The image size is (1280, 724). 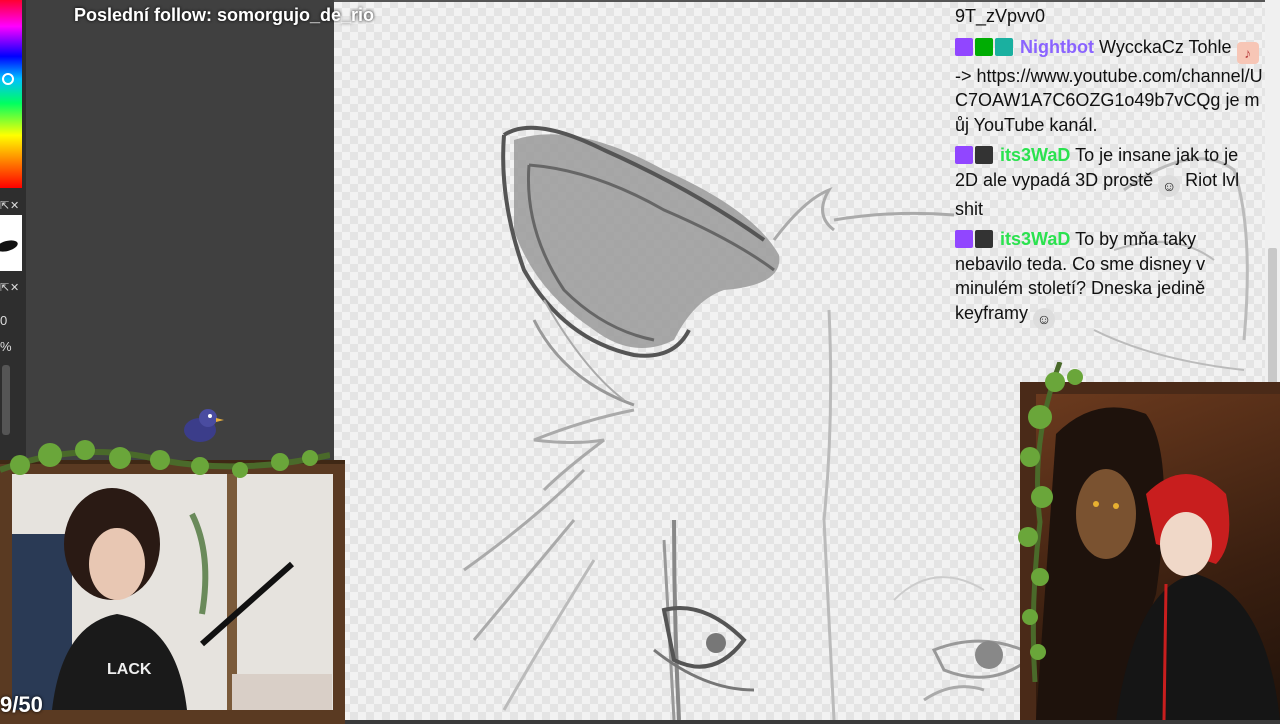 What do you see at coordinates (1165, 46) in the screenshot?
I see `chat-message-text: WycckaCz Tohle` at bounding box center [1165, 46].